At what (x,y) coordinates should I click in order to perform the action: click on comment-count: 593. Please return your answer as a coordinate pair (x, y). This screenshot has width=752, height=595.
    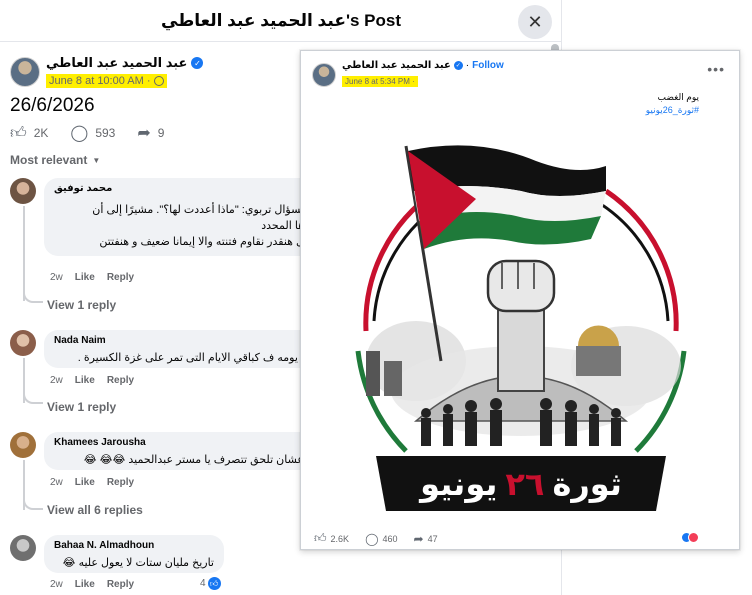
    Looking at the image, I should click on (105, 133).